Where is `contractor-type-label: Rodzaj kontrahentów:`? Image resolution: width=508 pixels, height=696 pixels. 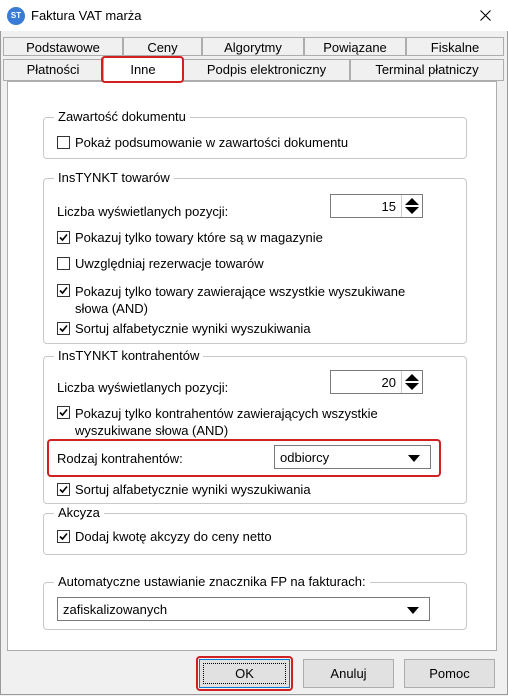 contractor-type-label: Rodzaj kontrahentów: is located at coordinates (120, 458).